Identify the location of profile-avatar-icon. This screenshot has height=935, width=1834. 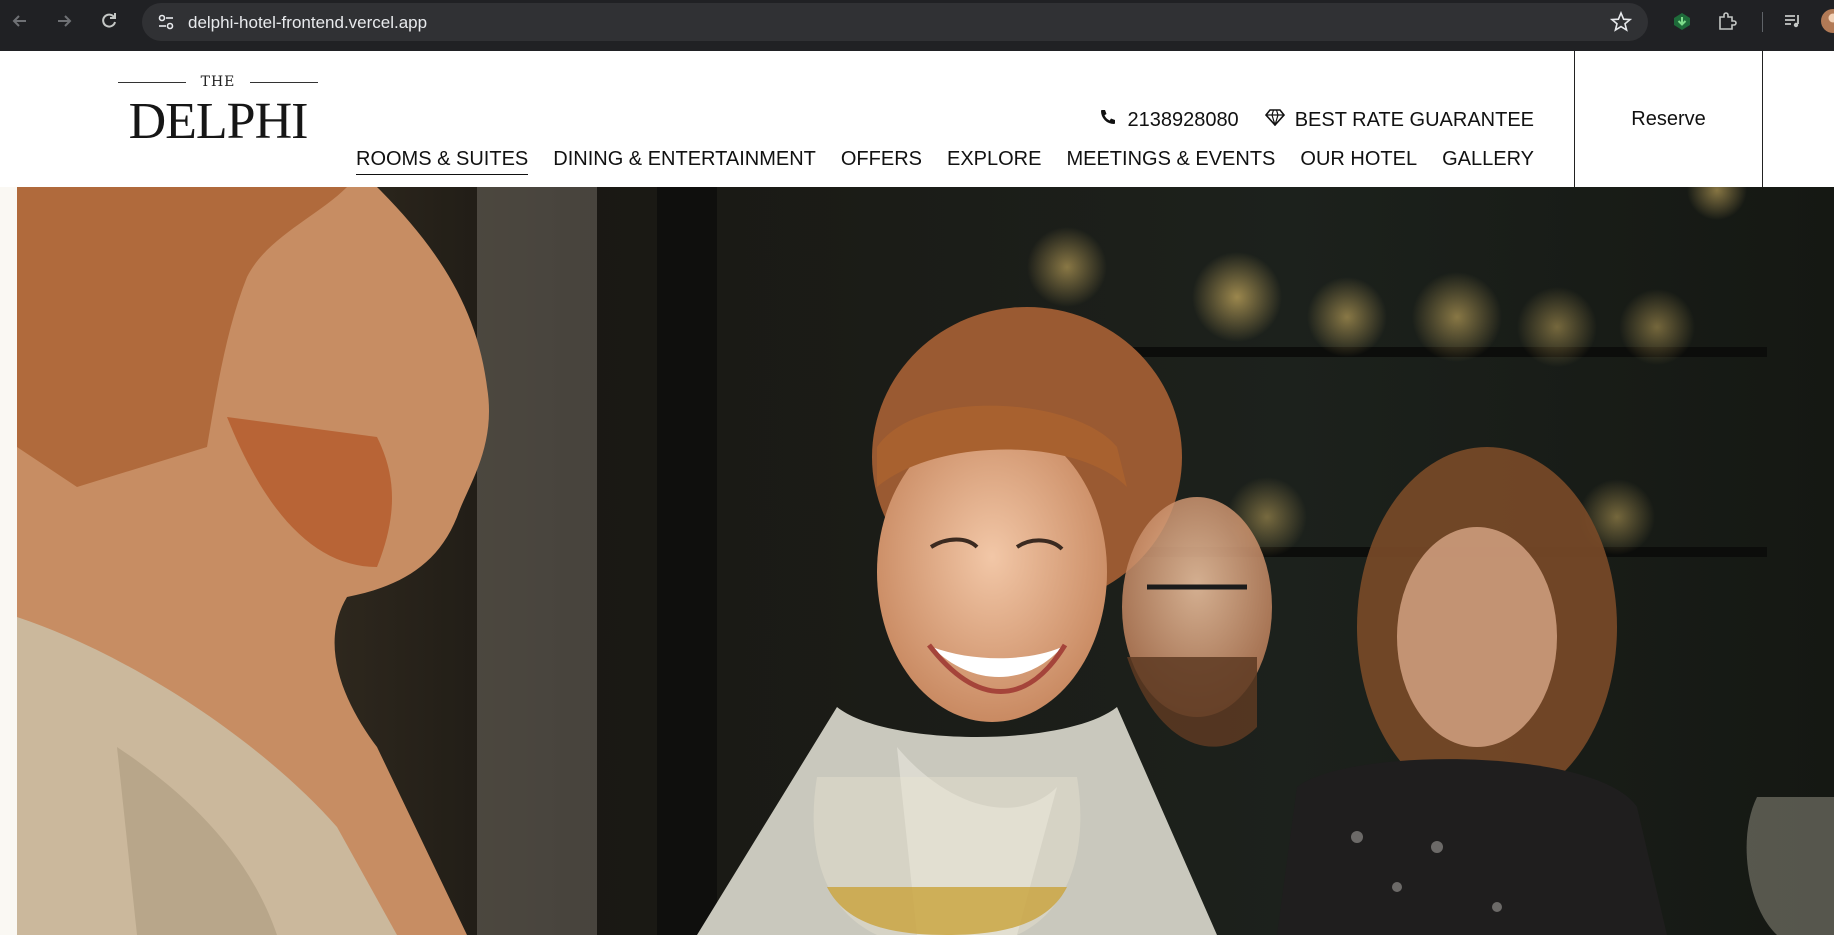
(1827, 23).